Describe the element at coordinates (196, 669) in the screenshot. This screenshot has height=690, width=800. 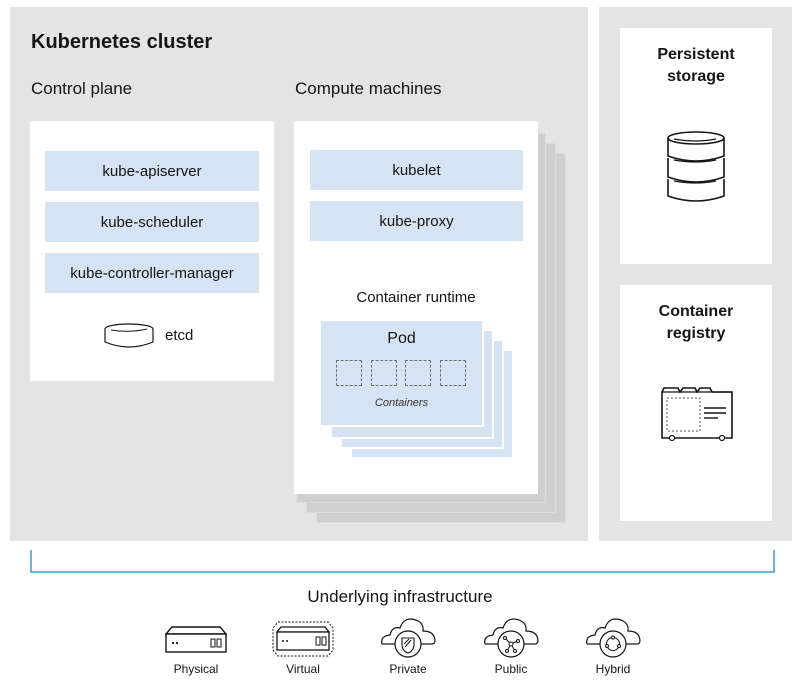
I see `infra-label-physical: Physical` at that location.